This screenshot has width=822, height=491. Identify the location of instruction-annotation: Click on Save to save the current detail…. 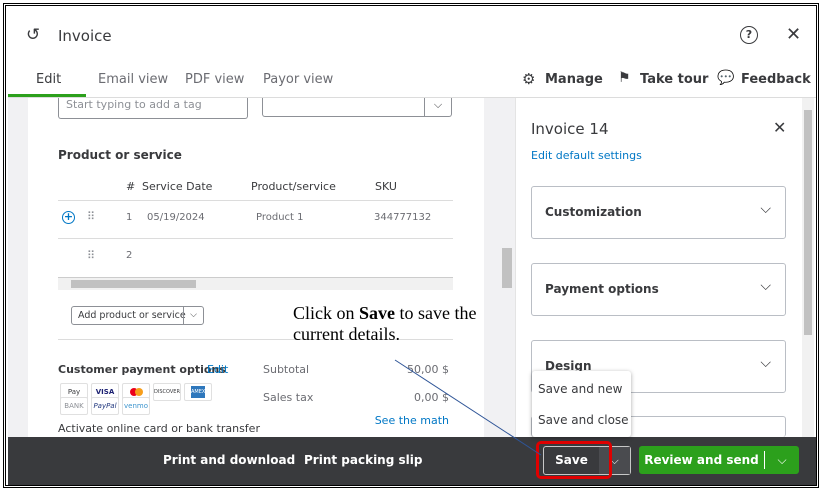
(398, 324).